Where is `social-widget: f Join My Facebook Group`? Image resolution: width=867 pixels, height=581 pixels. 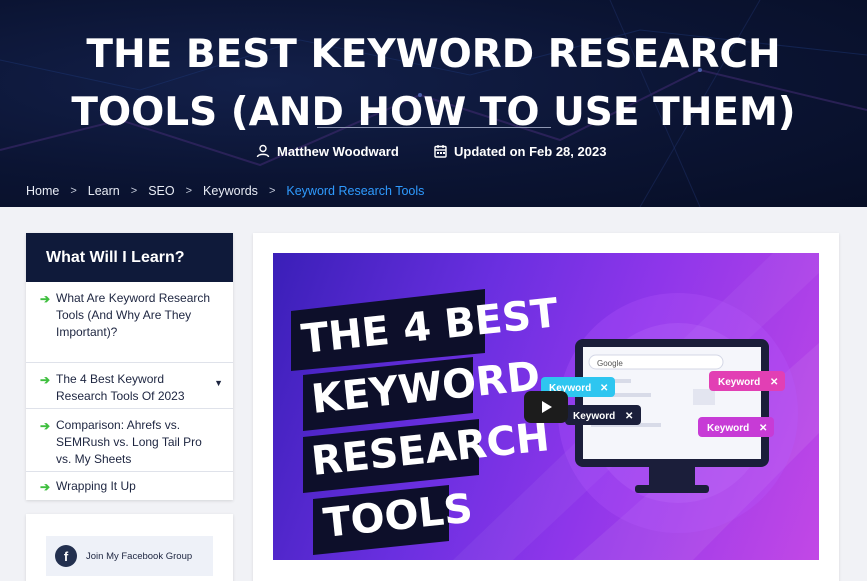
social-widget: f Join My Facebook Group is located at coordinates (129, 547).